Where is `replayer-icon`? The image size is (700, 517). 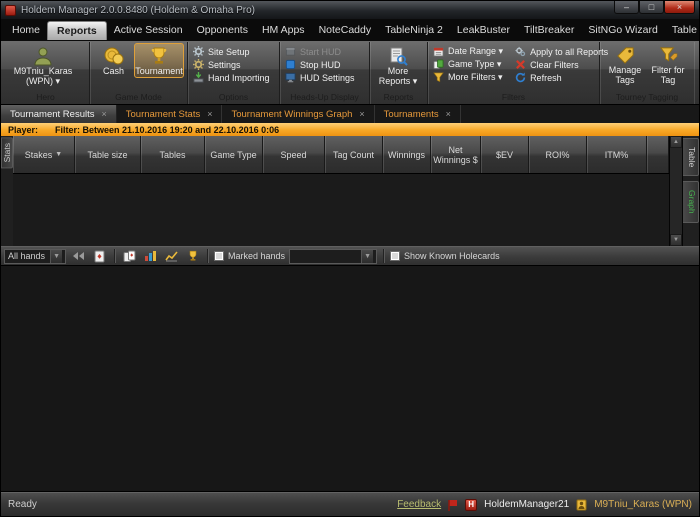 replayer-icon is located at coordinates (99, 256).